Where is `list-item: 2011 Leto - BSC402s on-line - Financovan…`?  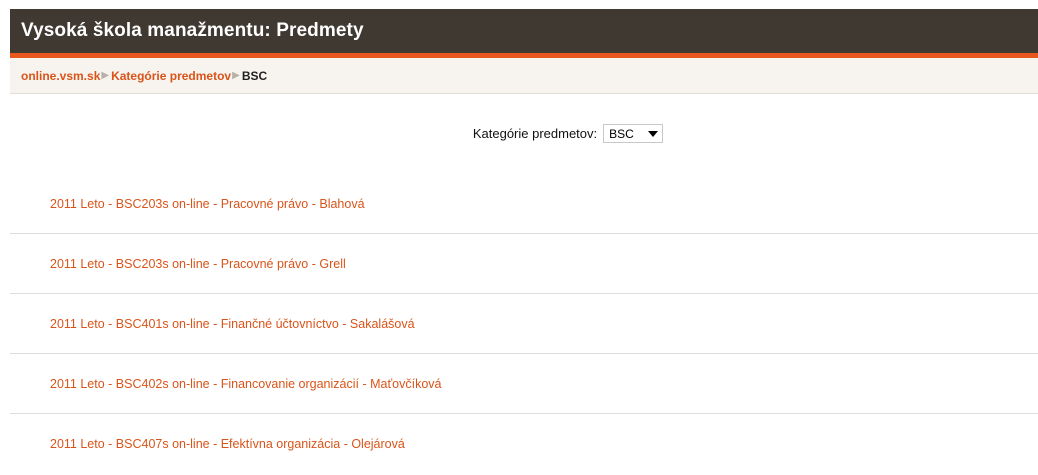 list-item: 2011 Leto - BSC402s on-line - Financovan… is located at coordinates (524, 384).